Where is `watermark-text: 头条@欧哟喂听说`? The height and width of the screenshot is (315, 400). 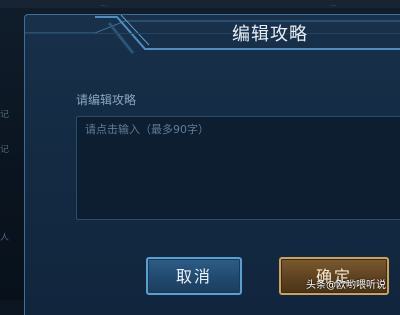
watermark-text: 头条@欧哟喂听说 is located at coordinates (346, 285).